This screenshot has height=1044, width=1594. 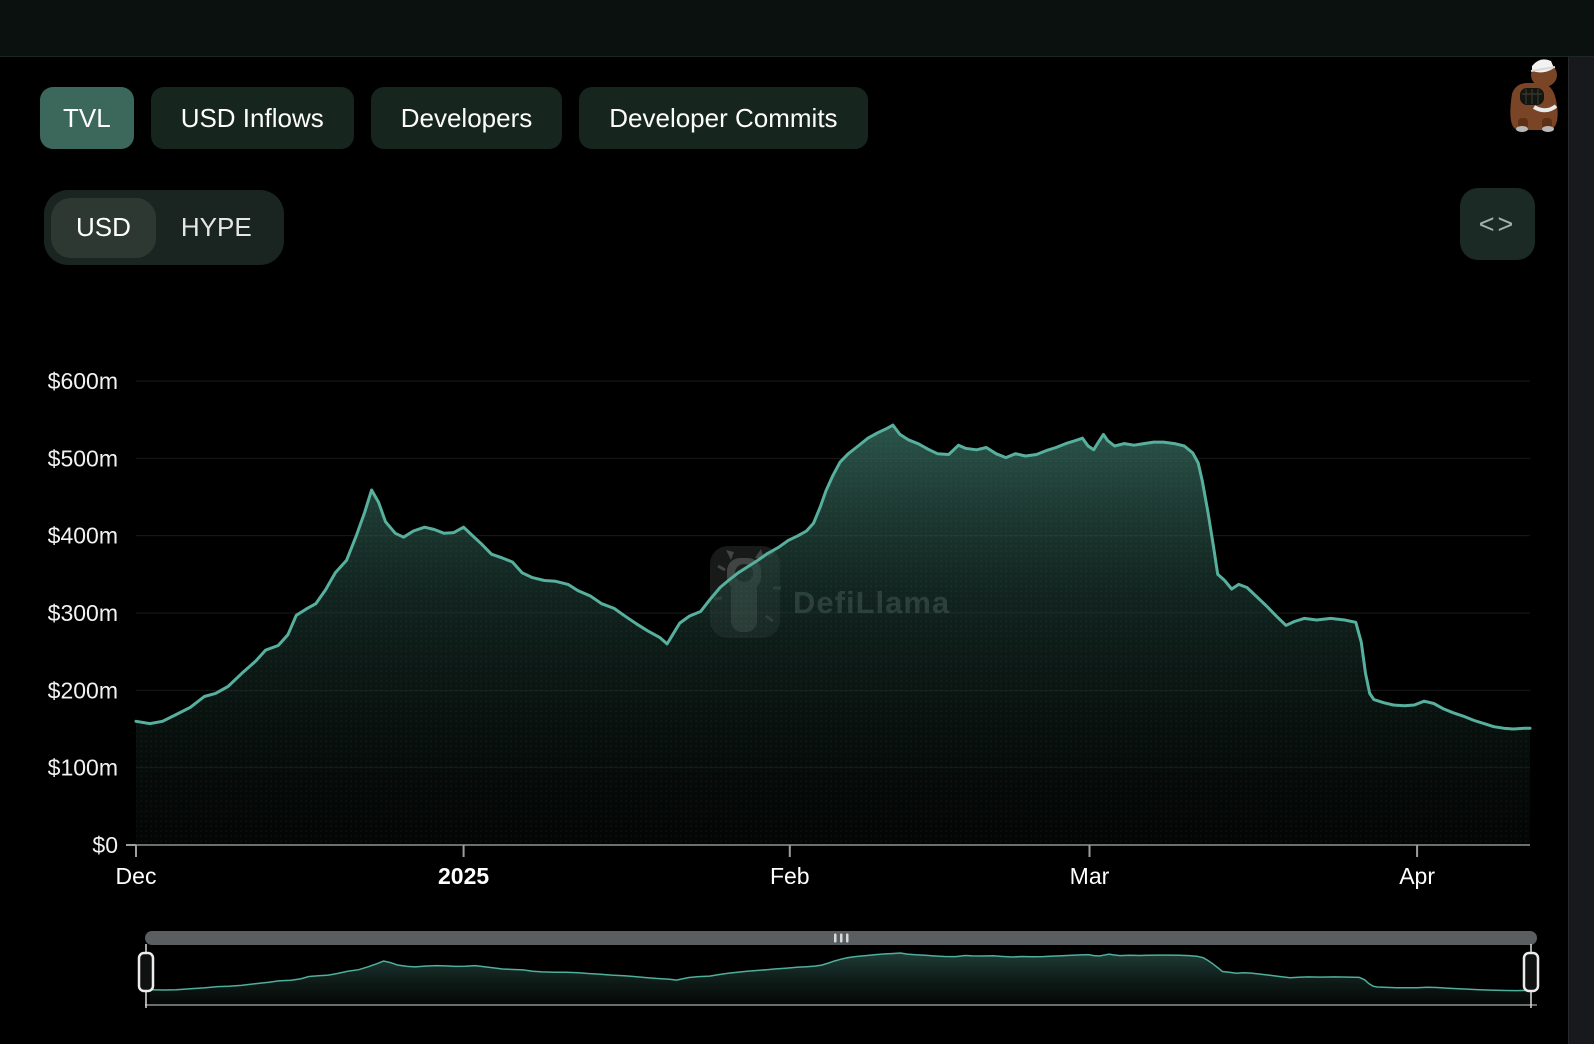 I want to click on x-axis-label: Apr, so click(x=1417, y=876).